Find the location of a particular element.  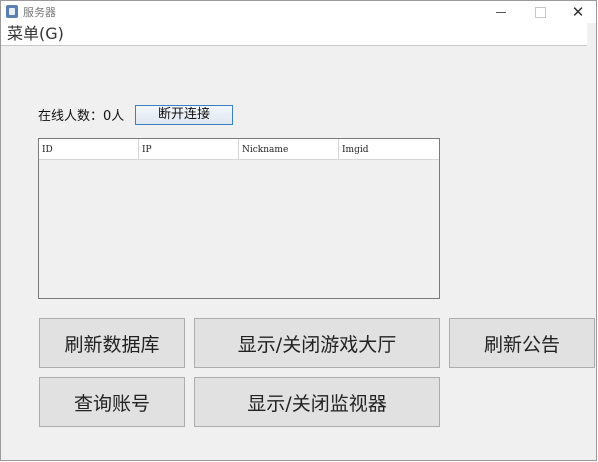

online-count-label: 在线人数：0人 is located at coordinates (81, 116).